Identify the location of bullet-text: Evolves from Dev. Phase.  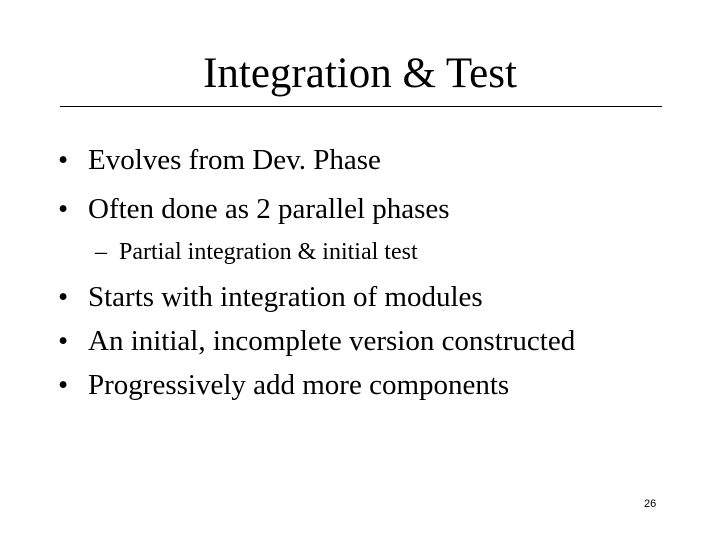
(234, 160).